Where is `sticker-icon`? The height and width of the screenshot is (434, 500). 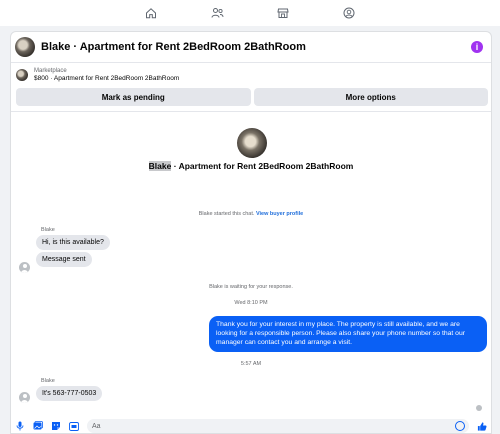
sticker-icon is located at coordinates (56, 426).